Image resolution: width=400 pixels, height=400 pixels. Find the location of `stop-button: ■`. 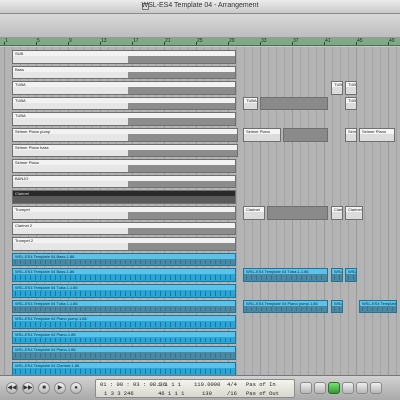

stop-button: ■ is located at coordinates (44, 388).